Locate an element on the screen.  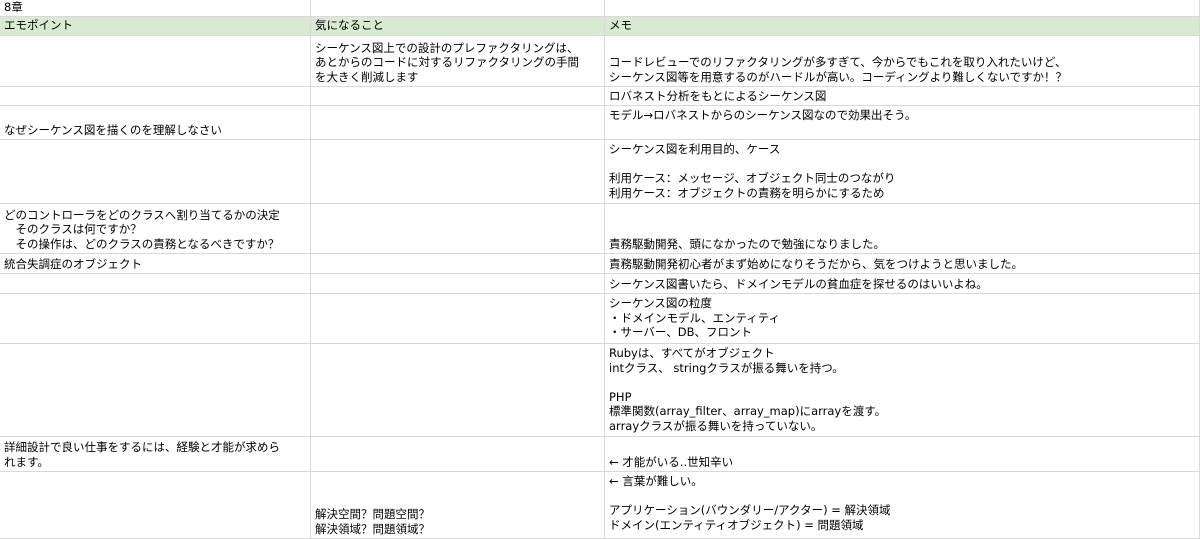
cell-text-line: 利用ケース：メッセージ、オブジェクト同士のつながり is located at coordinates (752, 178).